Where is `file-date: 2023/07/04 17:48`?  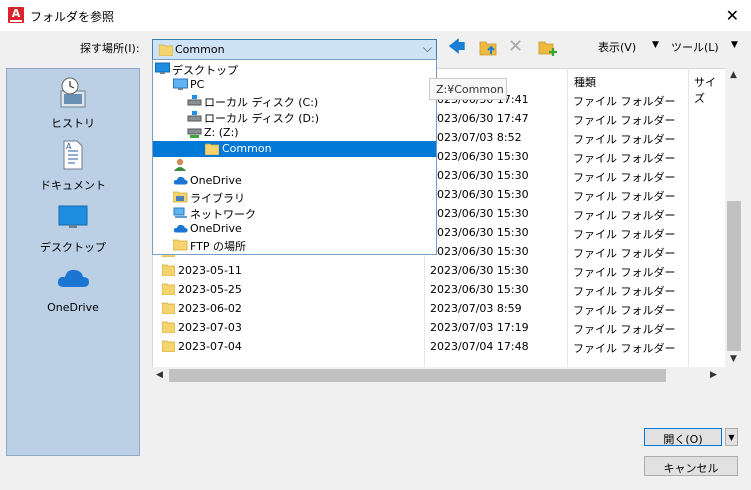 file-date: 2023/07/04 17:48 is located at coordinates (479, 346).